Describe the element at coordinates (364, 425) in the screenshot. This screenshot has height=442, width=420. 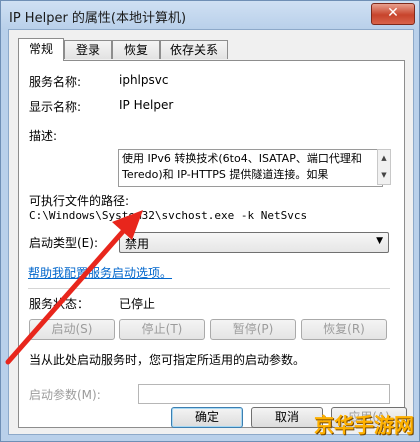
I see `watermark-logo: 京华手游网` at that location.